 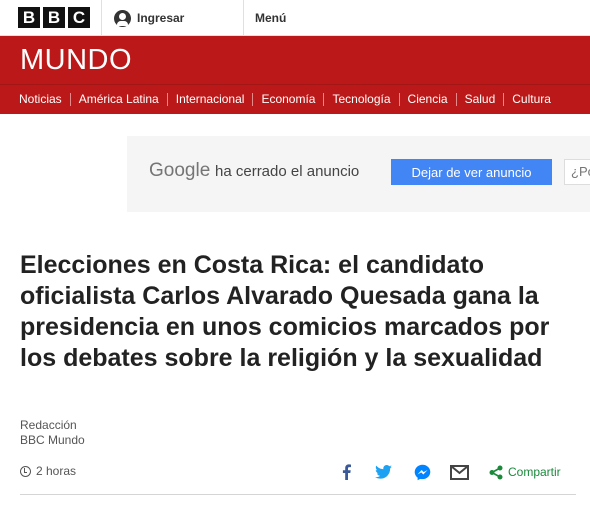 I want to click on nav-item-america-latina: América Latina, so click(x=119, y=99).